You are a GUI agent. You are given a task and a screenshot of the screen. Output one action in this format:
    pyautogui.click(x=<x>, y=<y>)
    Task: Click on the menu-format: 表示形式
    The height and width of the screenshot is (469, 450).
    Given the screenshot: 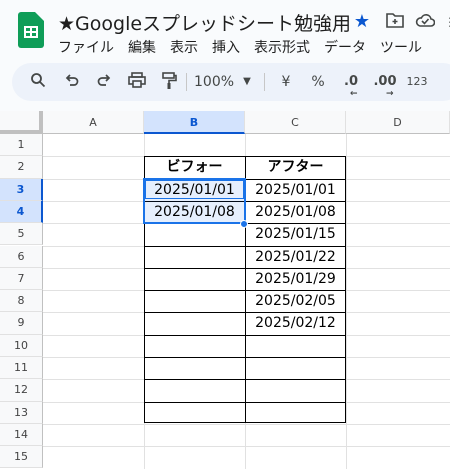 What is the action you would take?
    pyautogui.click(x=282, y=47)
    